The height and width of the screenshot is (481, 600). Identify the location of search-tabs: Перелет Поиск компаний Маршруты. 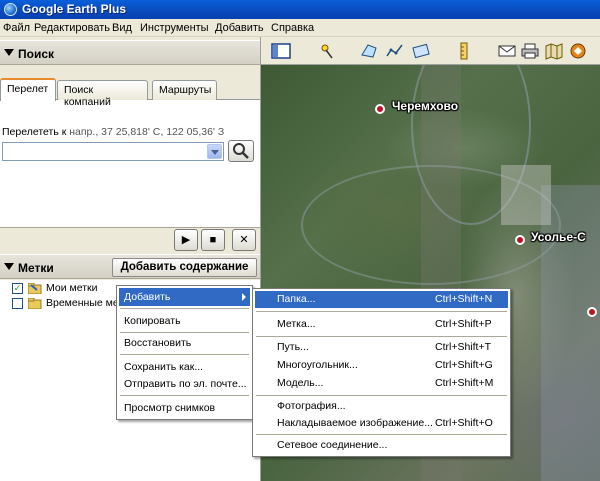
(130, 93).